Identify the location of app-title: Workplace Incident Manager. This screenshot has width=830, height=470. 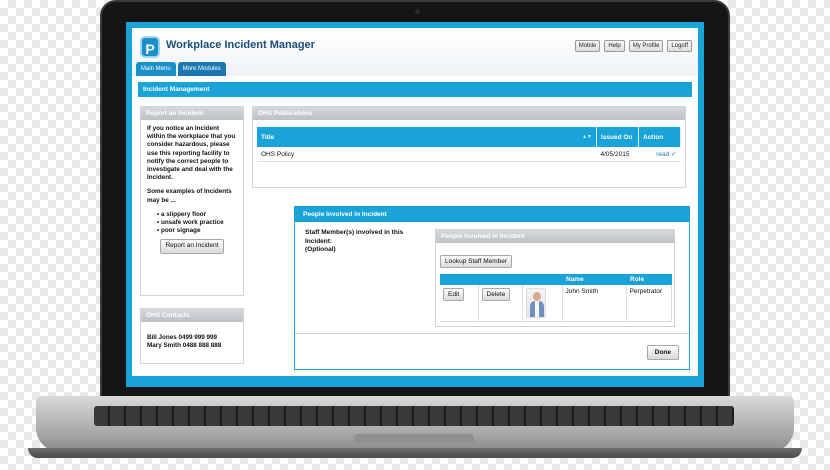
(240, 45).